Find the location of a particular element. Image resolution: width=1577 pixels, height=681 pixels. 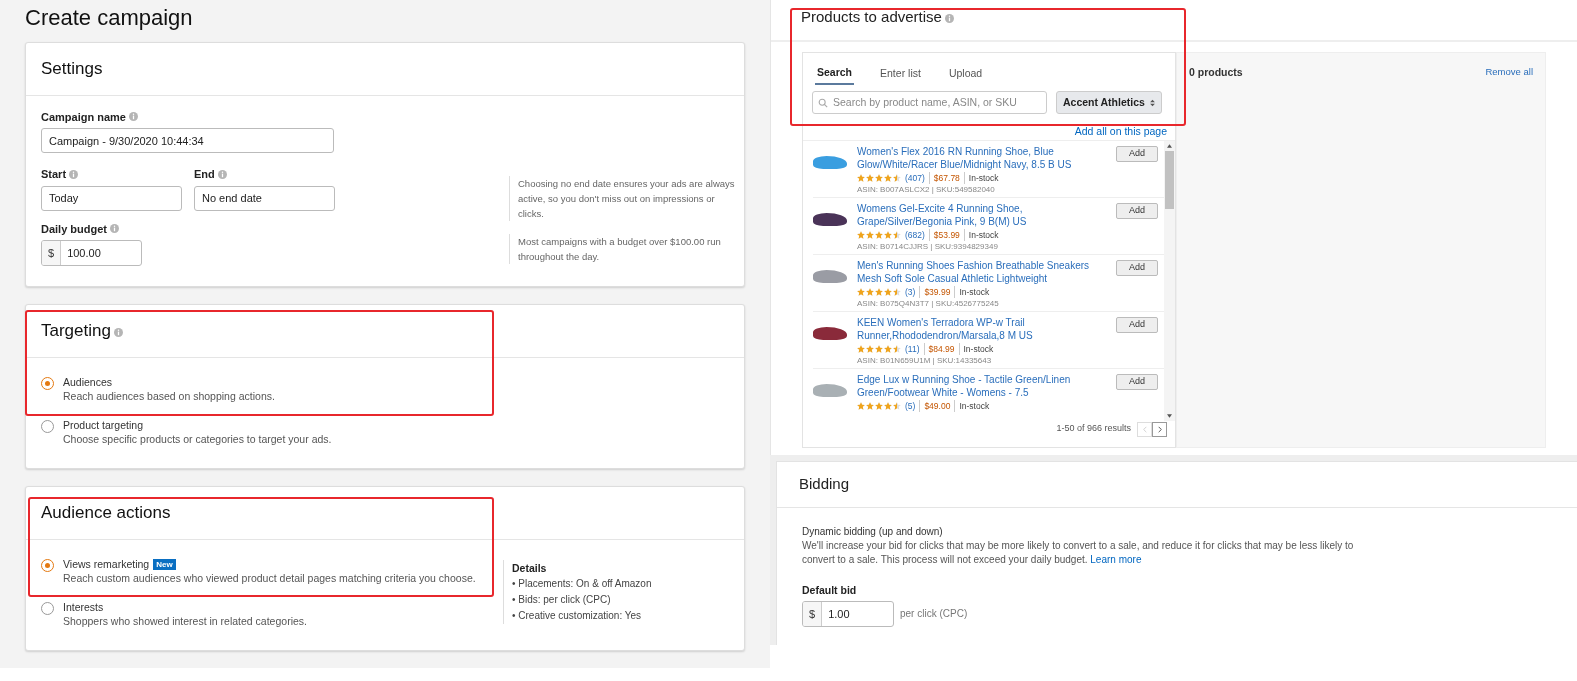

input-field: Today is located at coordinates (111, 198).